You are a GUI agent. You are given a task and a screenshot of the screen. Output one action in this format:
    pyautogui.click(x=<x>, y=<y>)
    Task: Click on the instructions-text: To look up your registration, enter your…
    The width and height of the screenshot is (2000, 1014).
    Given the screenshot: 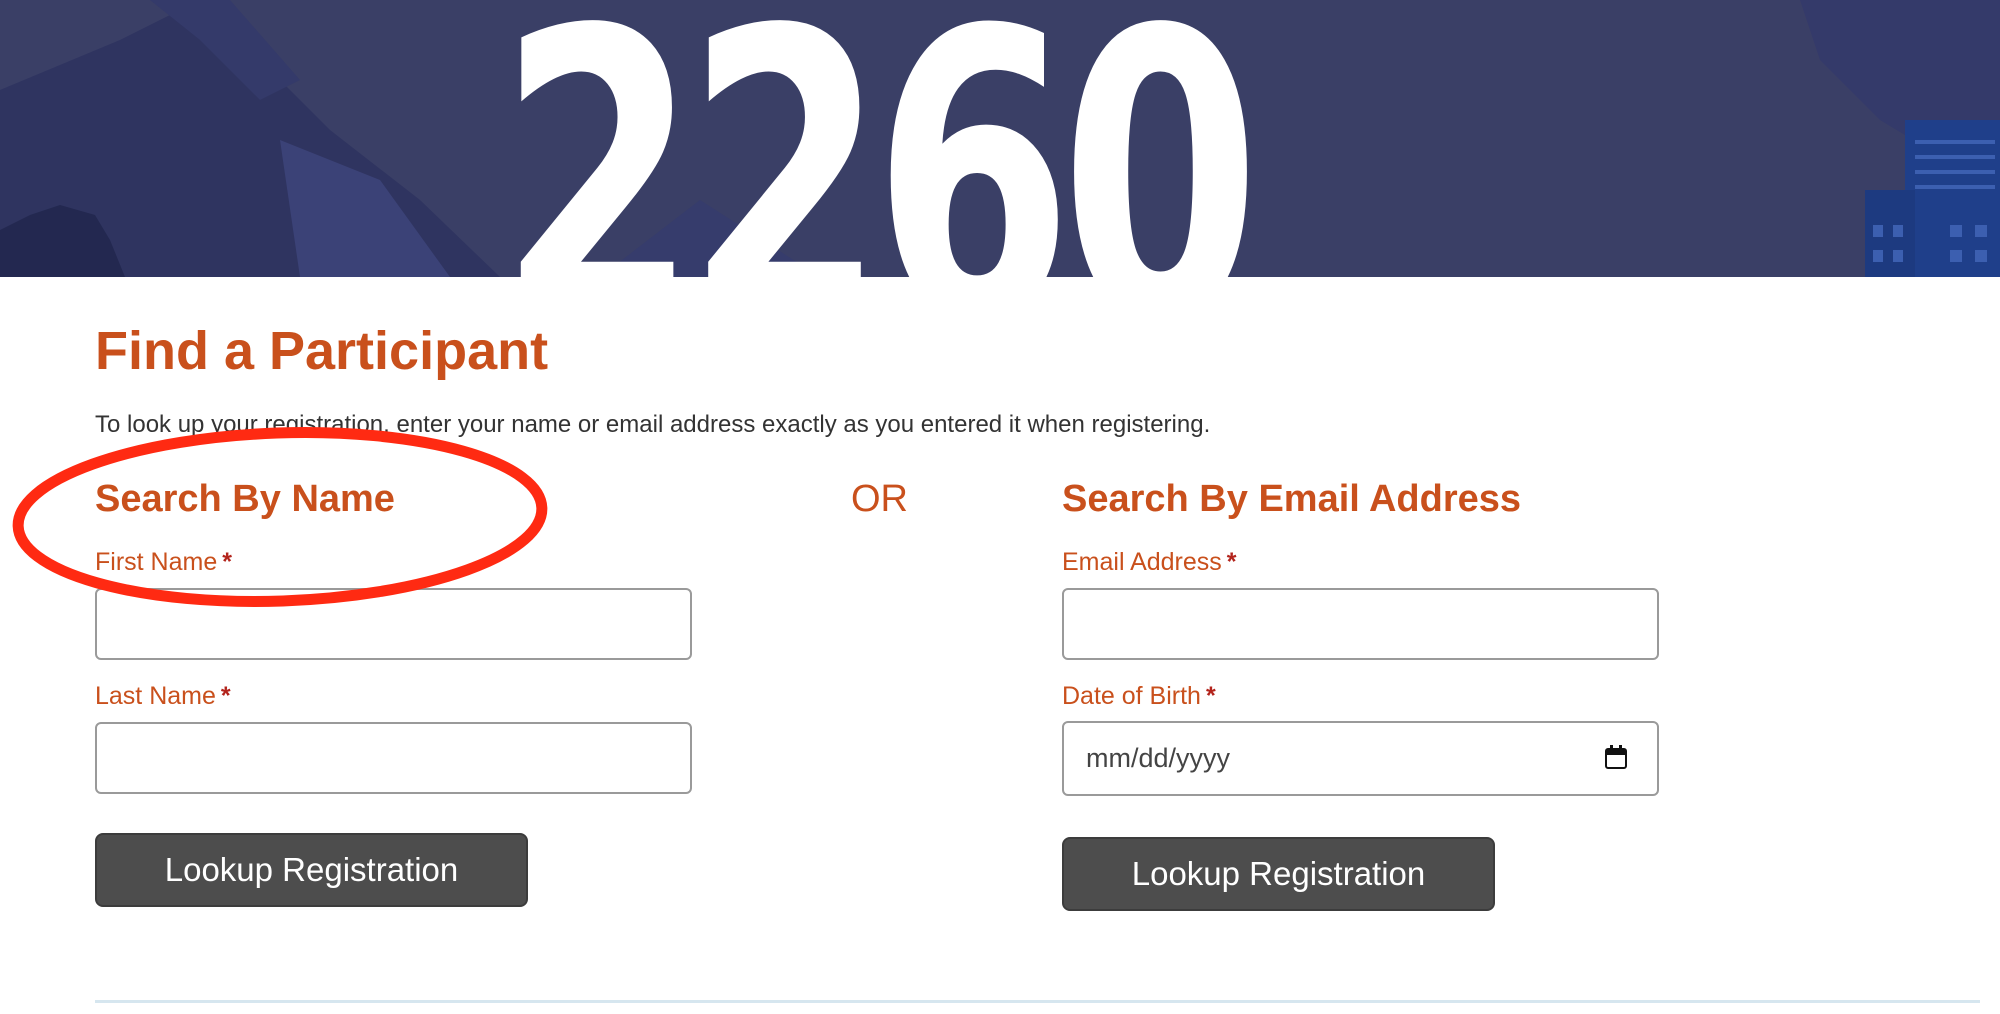 What is the action you would take?
    pyautogui.click(x=653, y=424)
    